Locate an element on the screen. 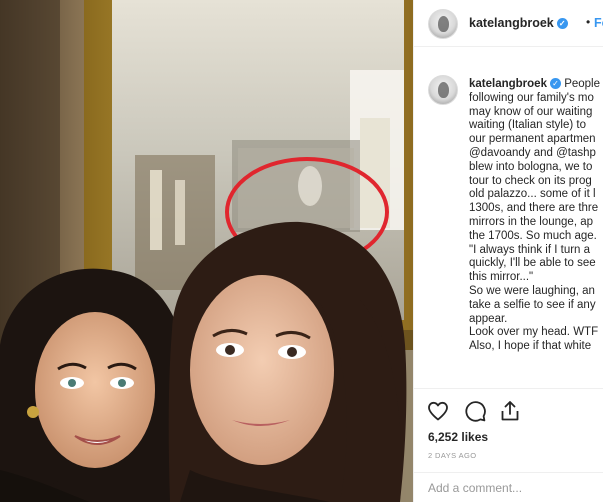 The width and height of the screenshot is (603, 502). caption-line-first: katelangbroek ✓ People is located at coordinates (536, 85).